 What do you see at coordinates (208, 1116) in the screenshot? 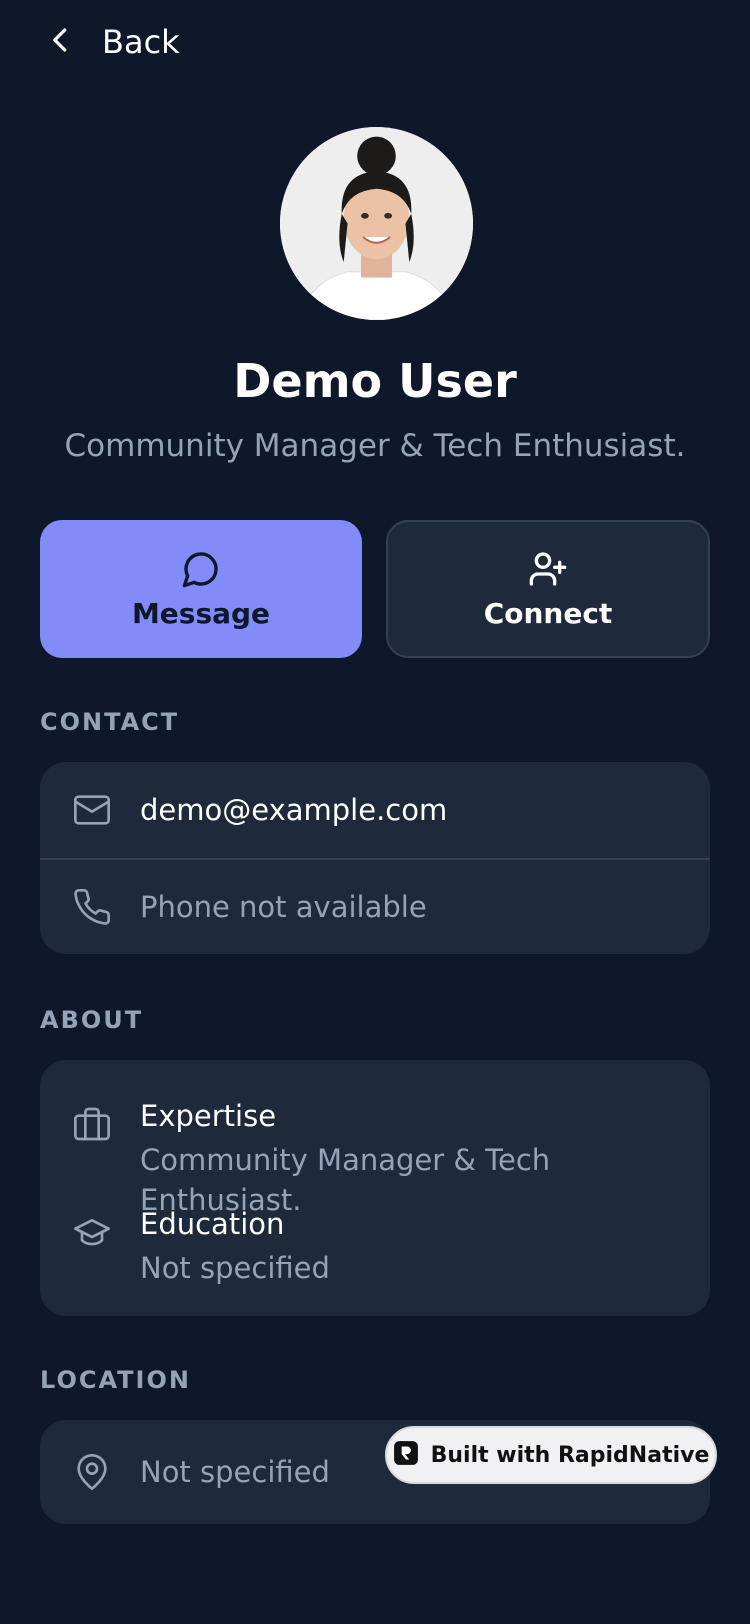
I see `expertise-label: Expertise` at bounding box center [208, 1116].